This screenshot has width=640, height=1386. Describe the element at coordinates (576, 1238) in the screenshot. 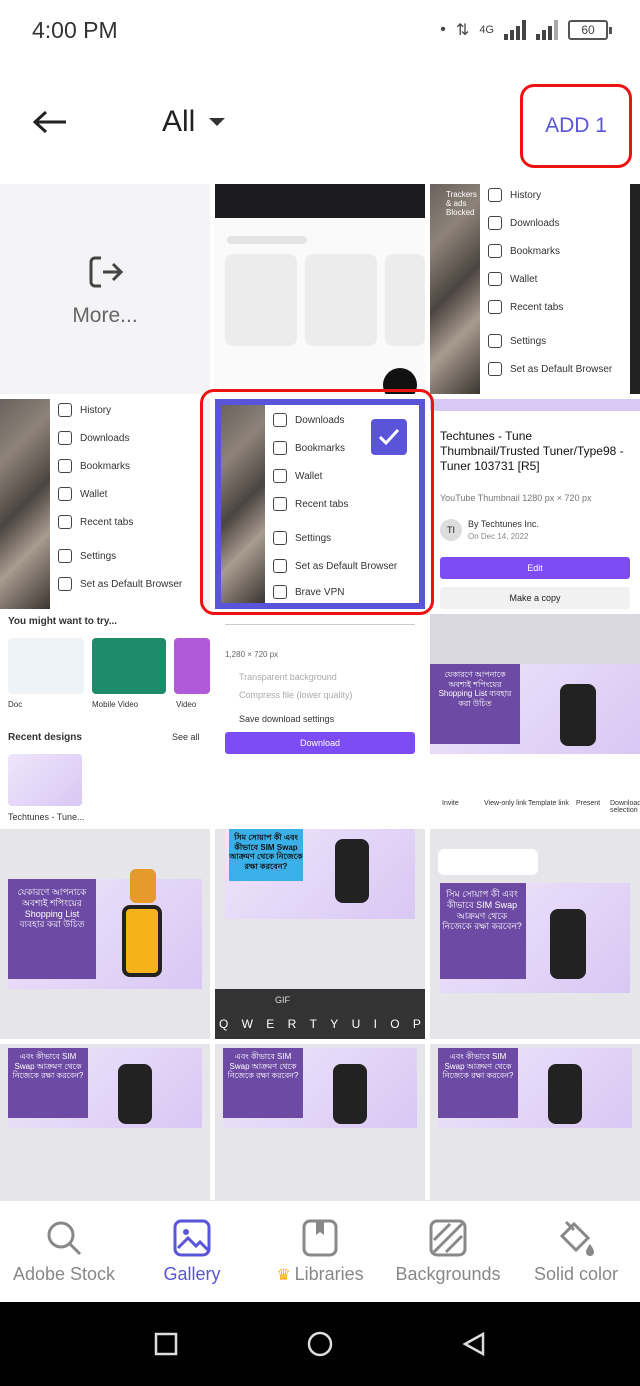

I see `paint-bucket-icon` at that location.